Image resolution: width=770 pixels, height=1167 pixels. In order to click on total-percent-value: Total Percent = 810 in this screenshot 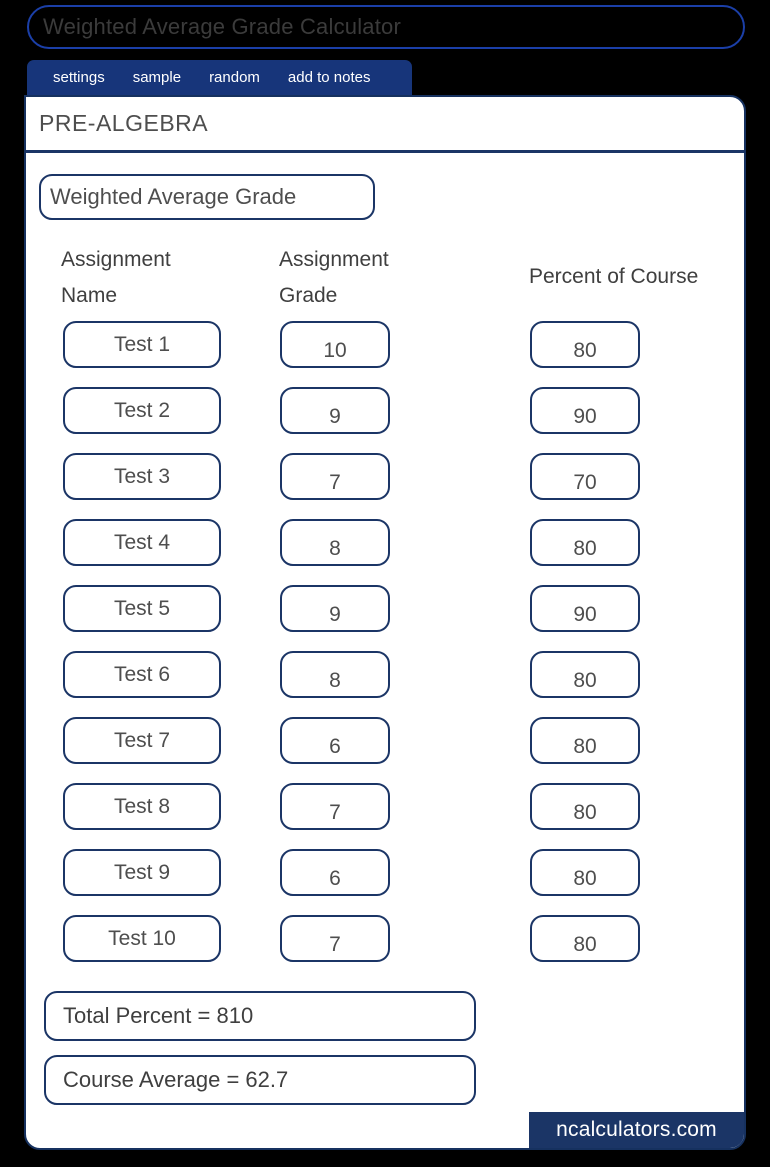, I will do `click(158, 1015)`.